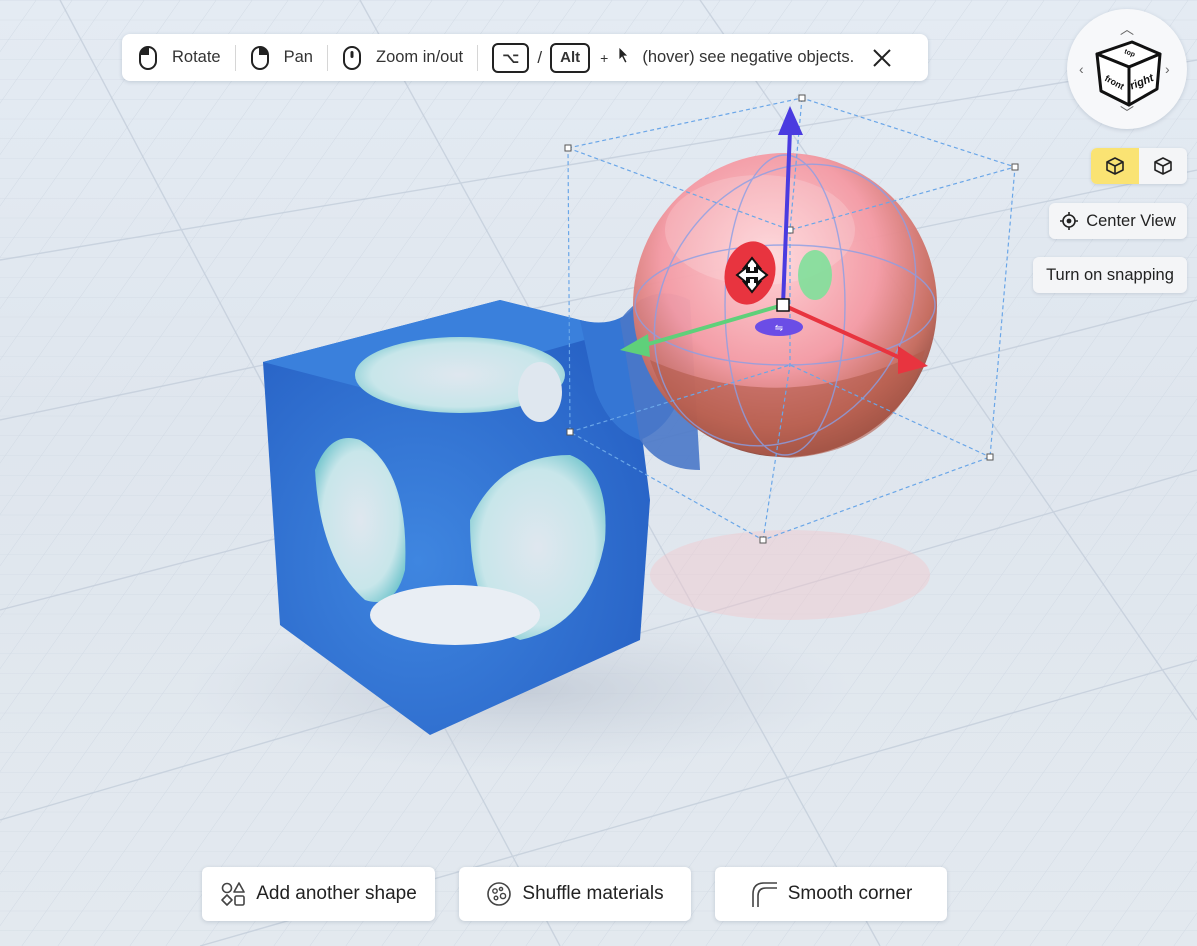  Describe the element at coordinates (298, 57) in the screenshot. I see `pan-label: Pan` at that location.